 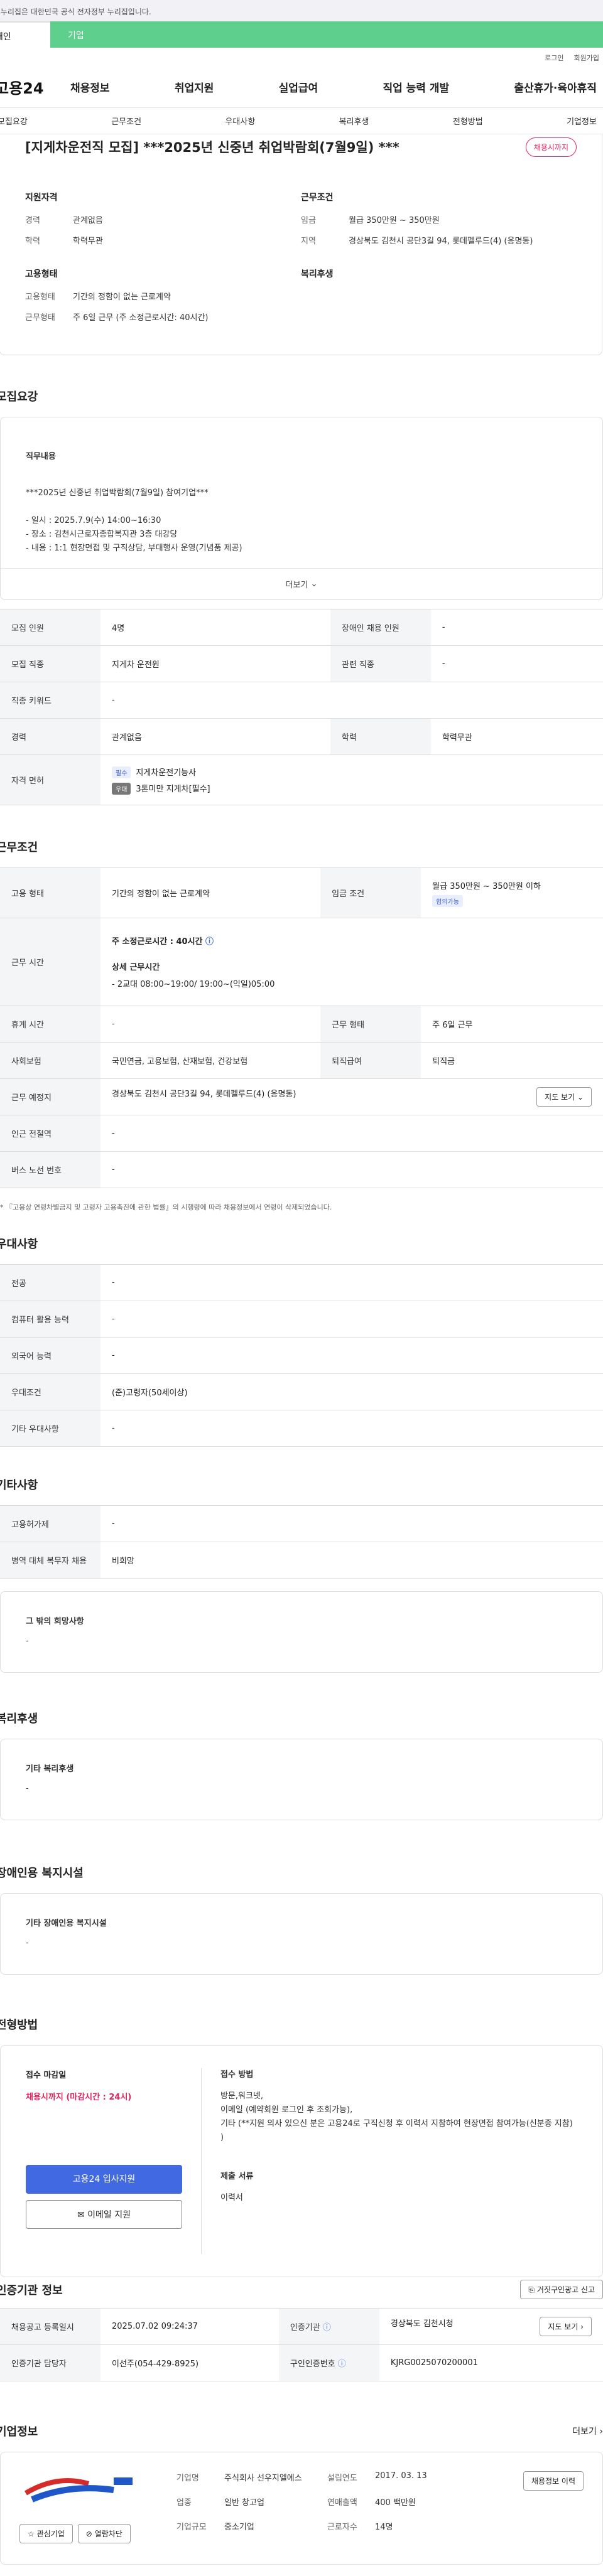 What do you see at coordinates (587, 2431) in the screenshot?
I see `company-more-link: 더보기 ›` at bounding box center [587, 2431].